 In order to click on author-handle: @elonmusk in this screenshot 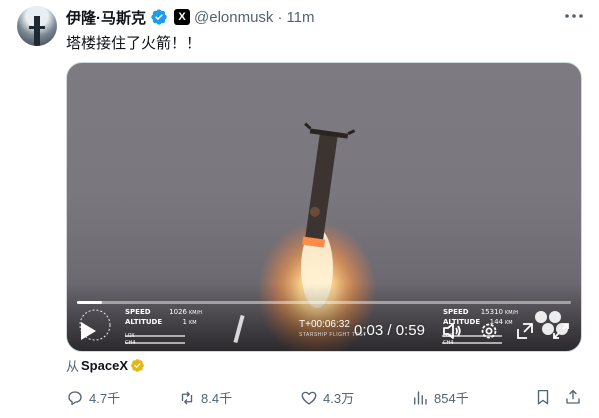, I will do `click(233, 17)`.